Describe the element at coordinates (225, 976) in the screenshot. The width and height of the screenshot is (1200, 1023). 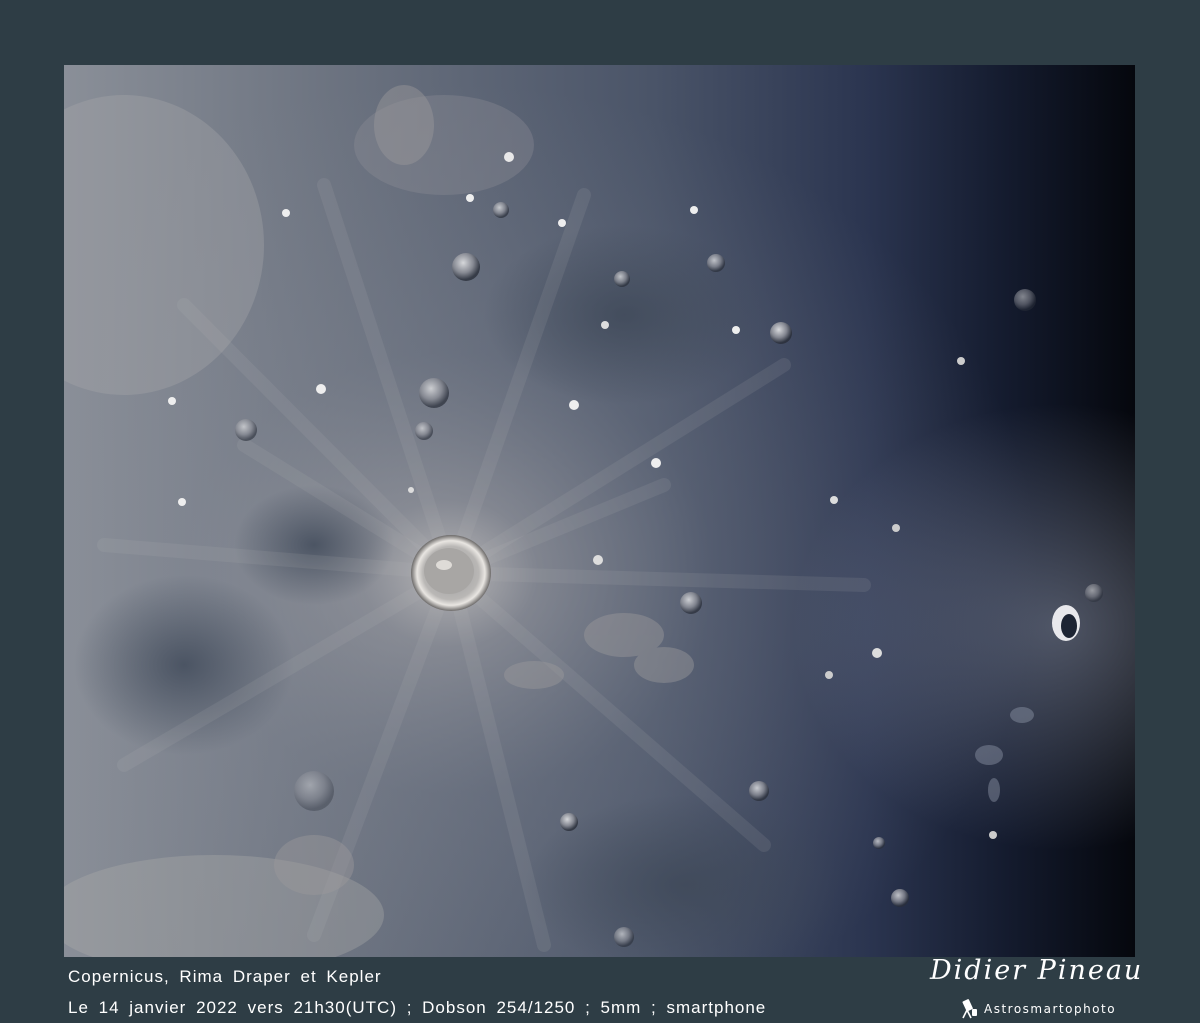
I see `photo-title: Copernicus, Rima Draper et Kepler` at that location.